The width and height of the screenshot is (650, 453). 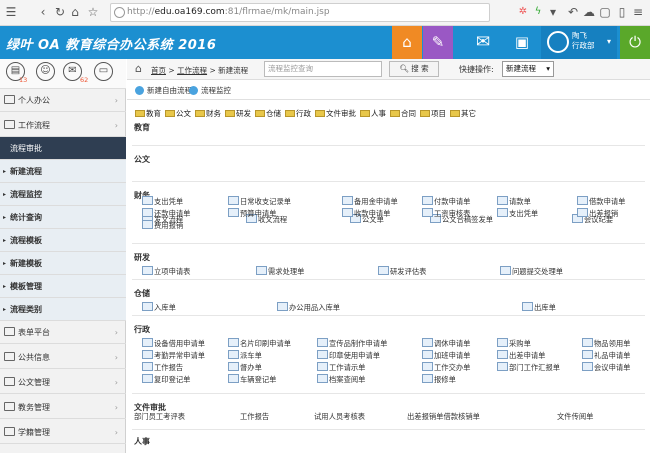 What do you see at coordinates (414, 69) in the screenshot?
I see `search-button: 🔍︎ 搜 索` at bounding box center [414, 69].